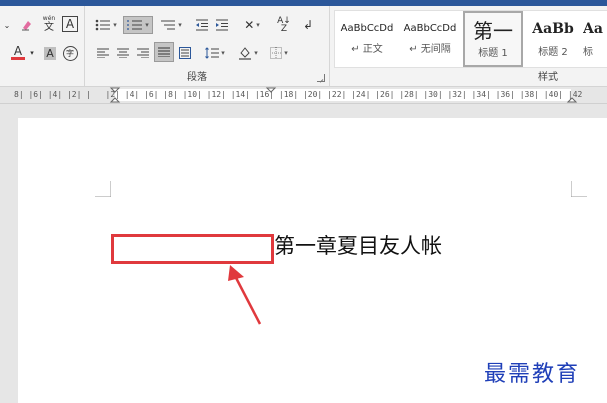 This screenshot has width=607, height=403. I want to click on font-color-swatch, so click(18, 58).